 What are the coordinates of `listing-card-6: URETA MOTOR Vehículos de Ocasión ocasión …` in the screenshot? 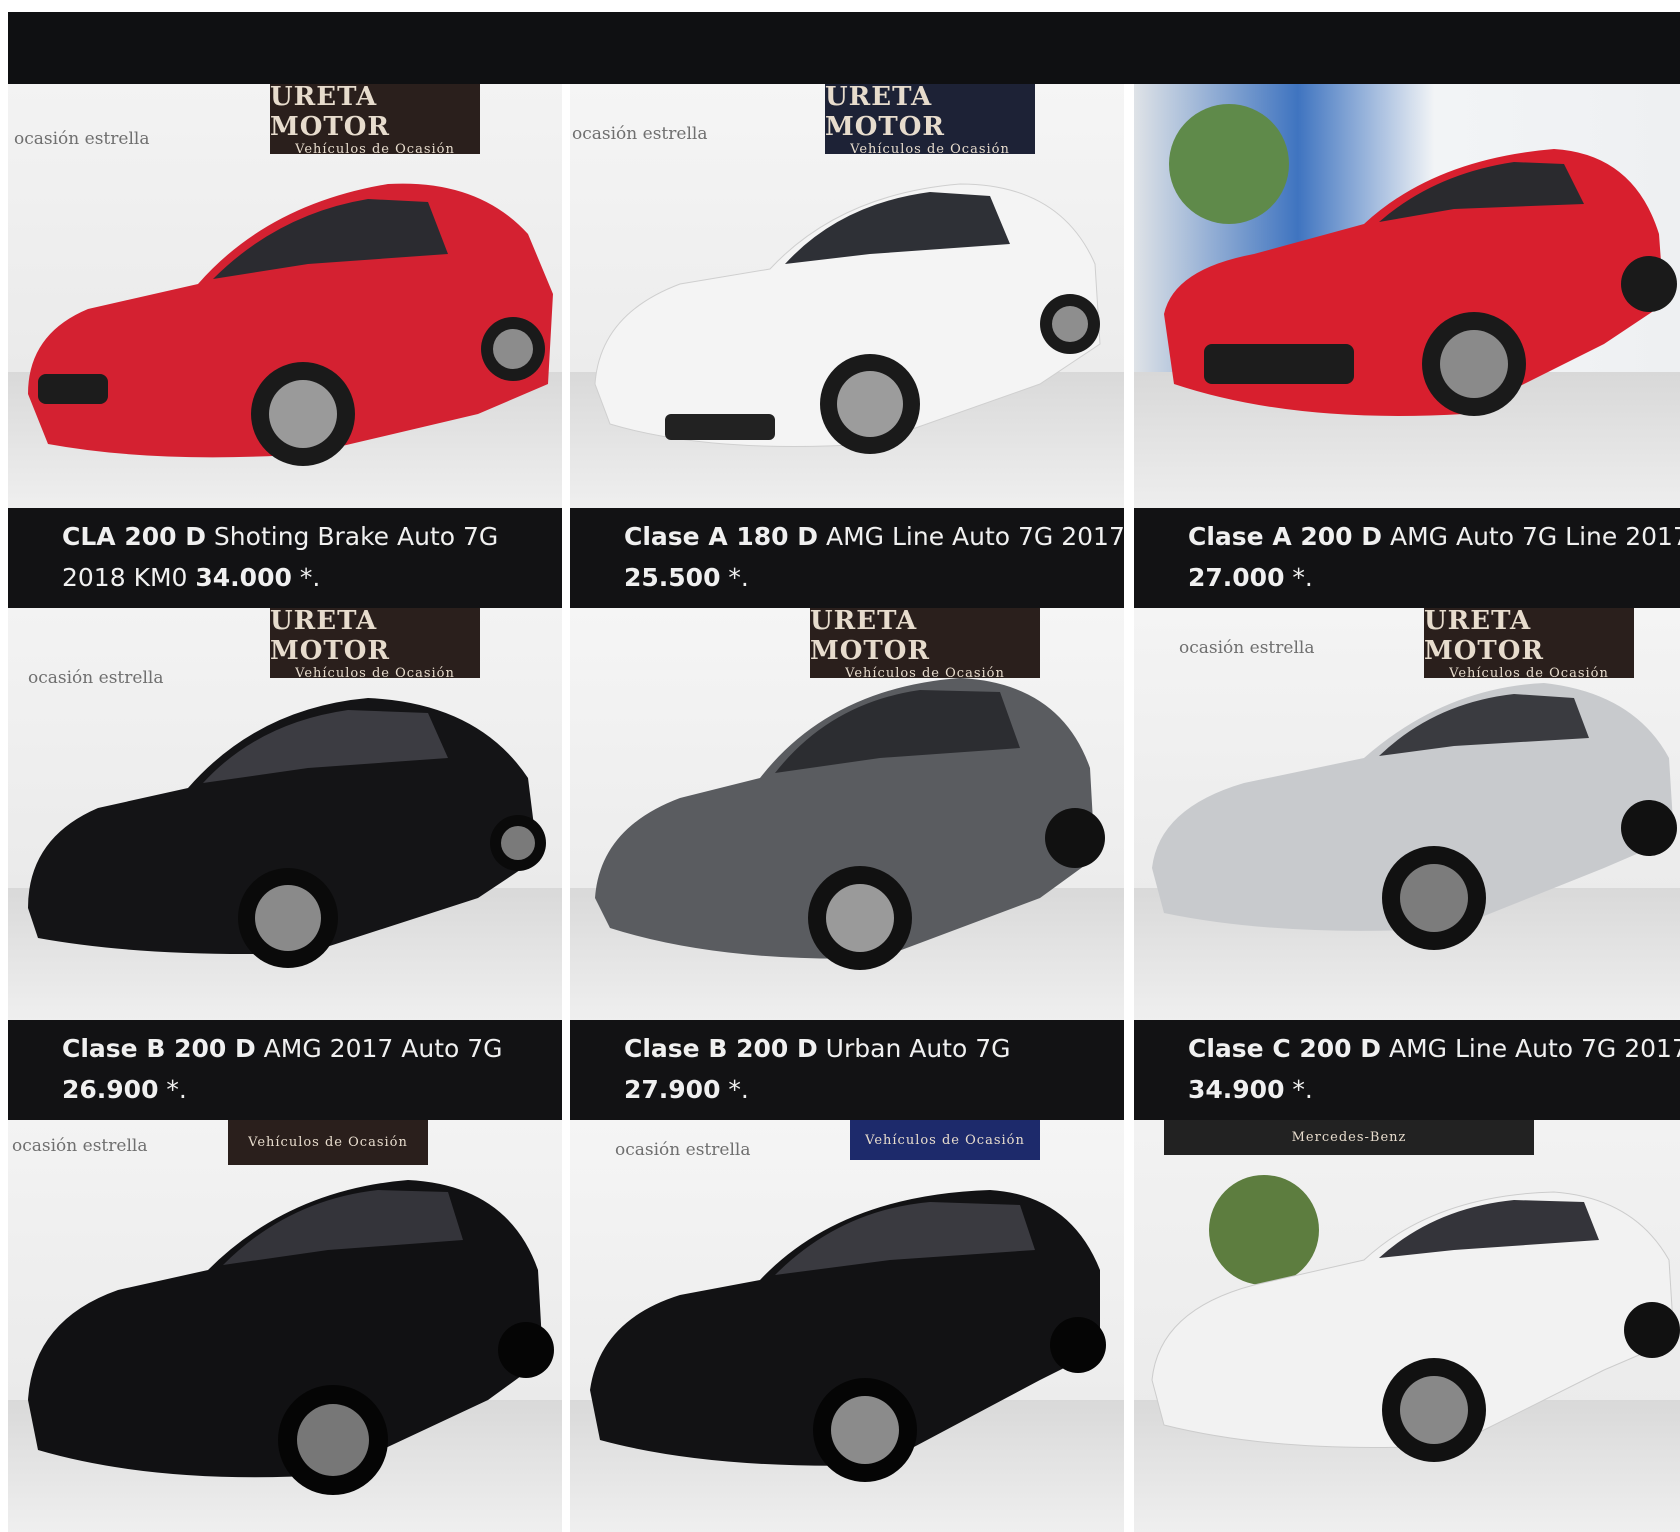 It's located at (1407, 864).